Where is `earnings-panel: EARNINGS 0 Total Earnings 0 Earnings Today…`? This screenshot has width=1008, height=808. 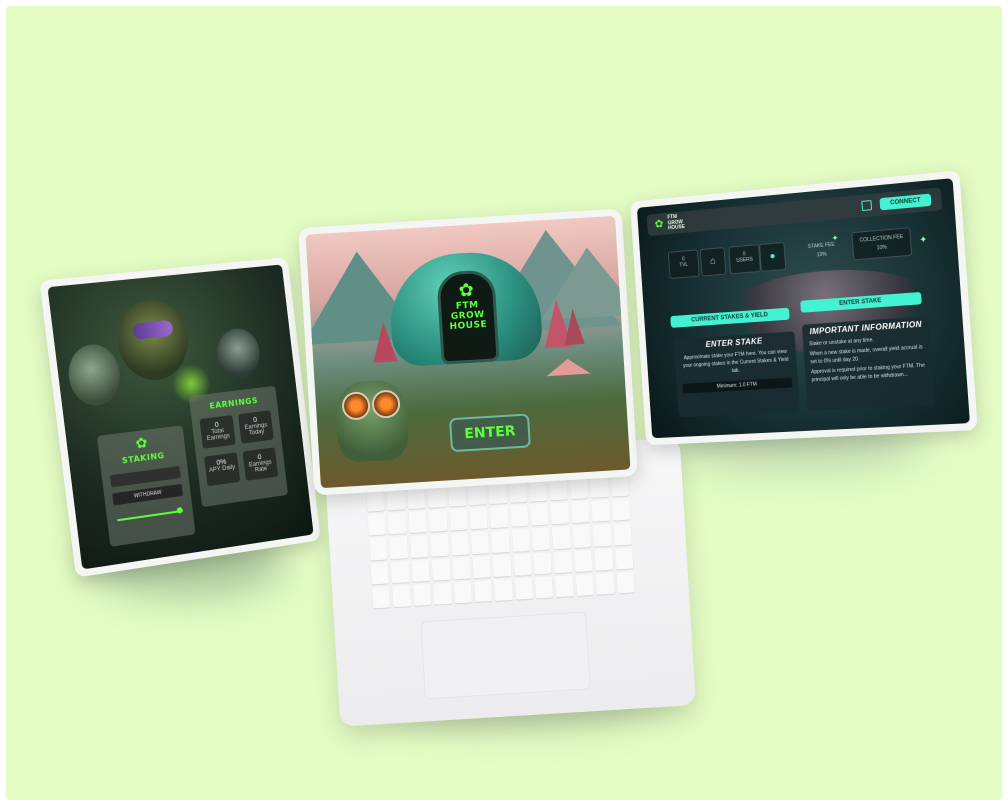 earnings-panel: EARNINGS 0 Total Earnings 0 Earnings Today… is located at coordinates (238, 446).